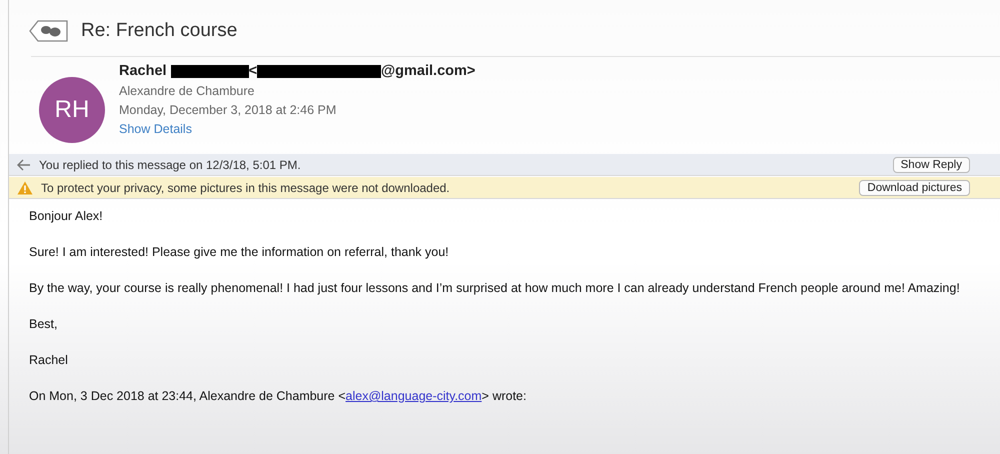 This screenshot has height=454, width=1000. What do you see at coordinates (253, 71) in the screenshot?
I see `address-bracket: <` at bounding box center [253, 71].